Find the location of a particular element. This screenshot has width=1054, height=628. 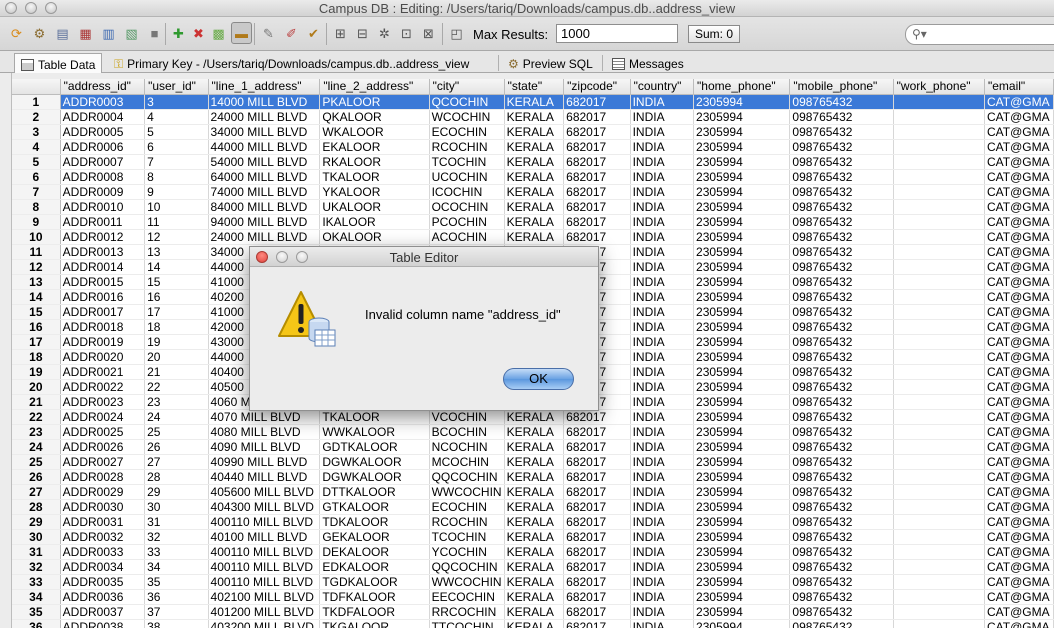

table-cell: ADDR0013 is located at coordinates (103, 252).